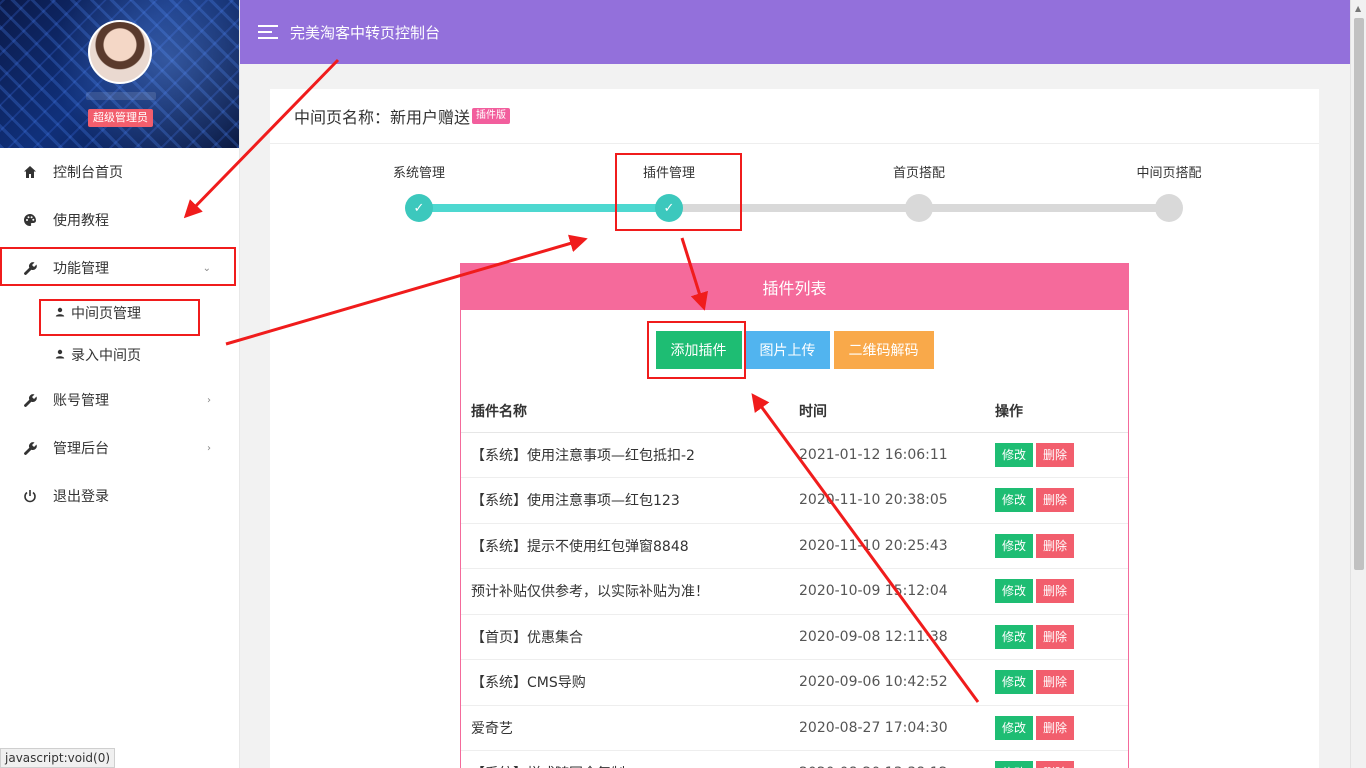 This screenshot has width=1366, height=768. I want to click on plugin-time-cell: 2020-11-10 20:38:05, so click(887, 500).